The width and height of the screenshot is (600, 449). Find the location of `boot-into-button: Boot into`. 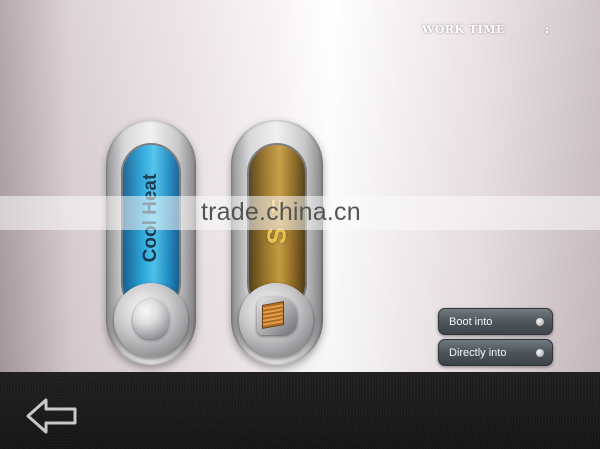

boot-into-button: Boot into is located at coordinates (495, 321).